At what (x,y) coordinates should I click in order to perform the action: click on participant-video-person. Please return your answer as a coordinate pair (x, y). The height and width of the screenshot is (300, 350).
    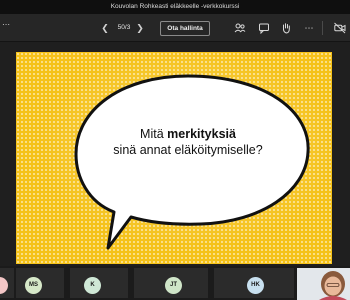
    Looking at the image, I should click on (323, 284).